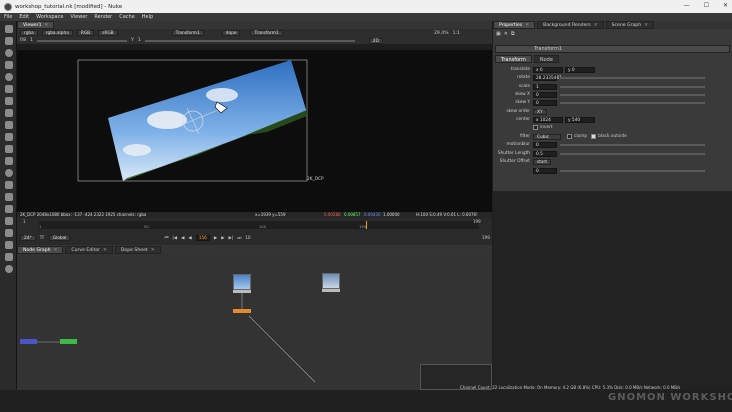 The width and height of the screenshot is (732, 412). I want to click on skew-y-slider, so click(632, 102).